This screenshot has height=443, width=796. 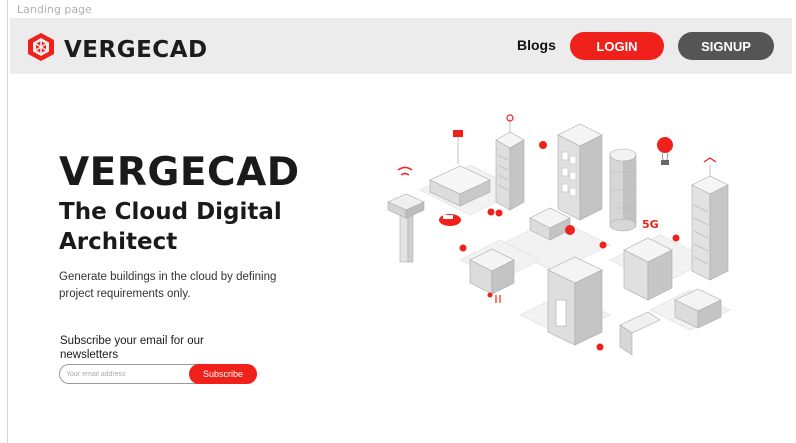 What do you see at coordinates (41, 49) in the screenshot?
I see `vergecad-logo-icon` at bounding box center [41, 49].